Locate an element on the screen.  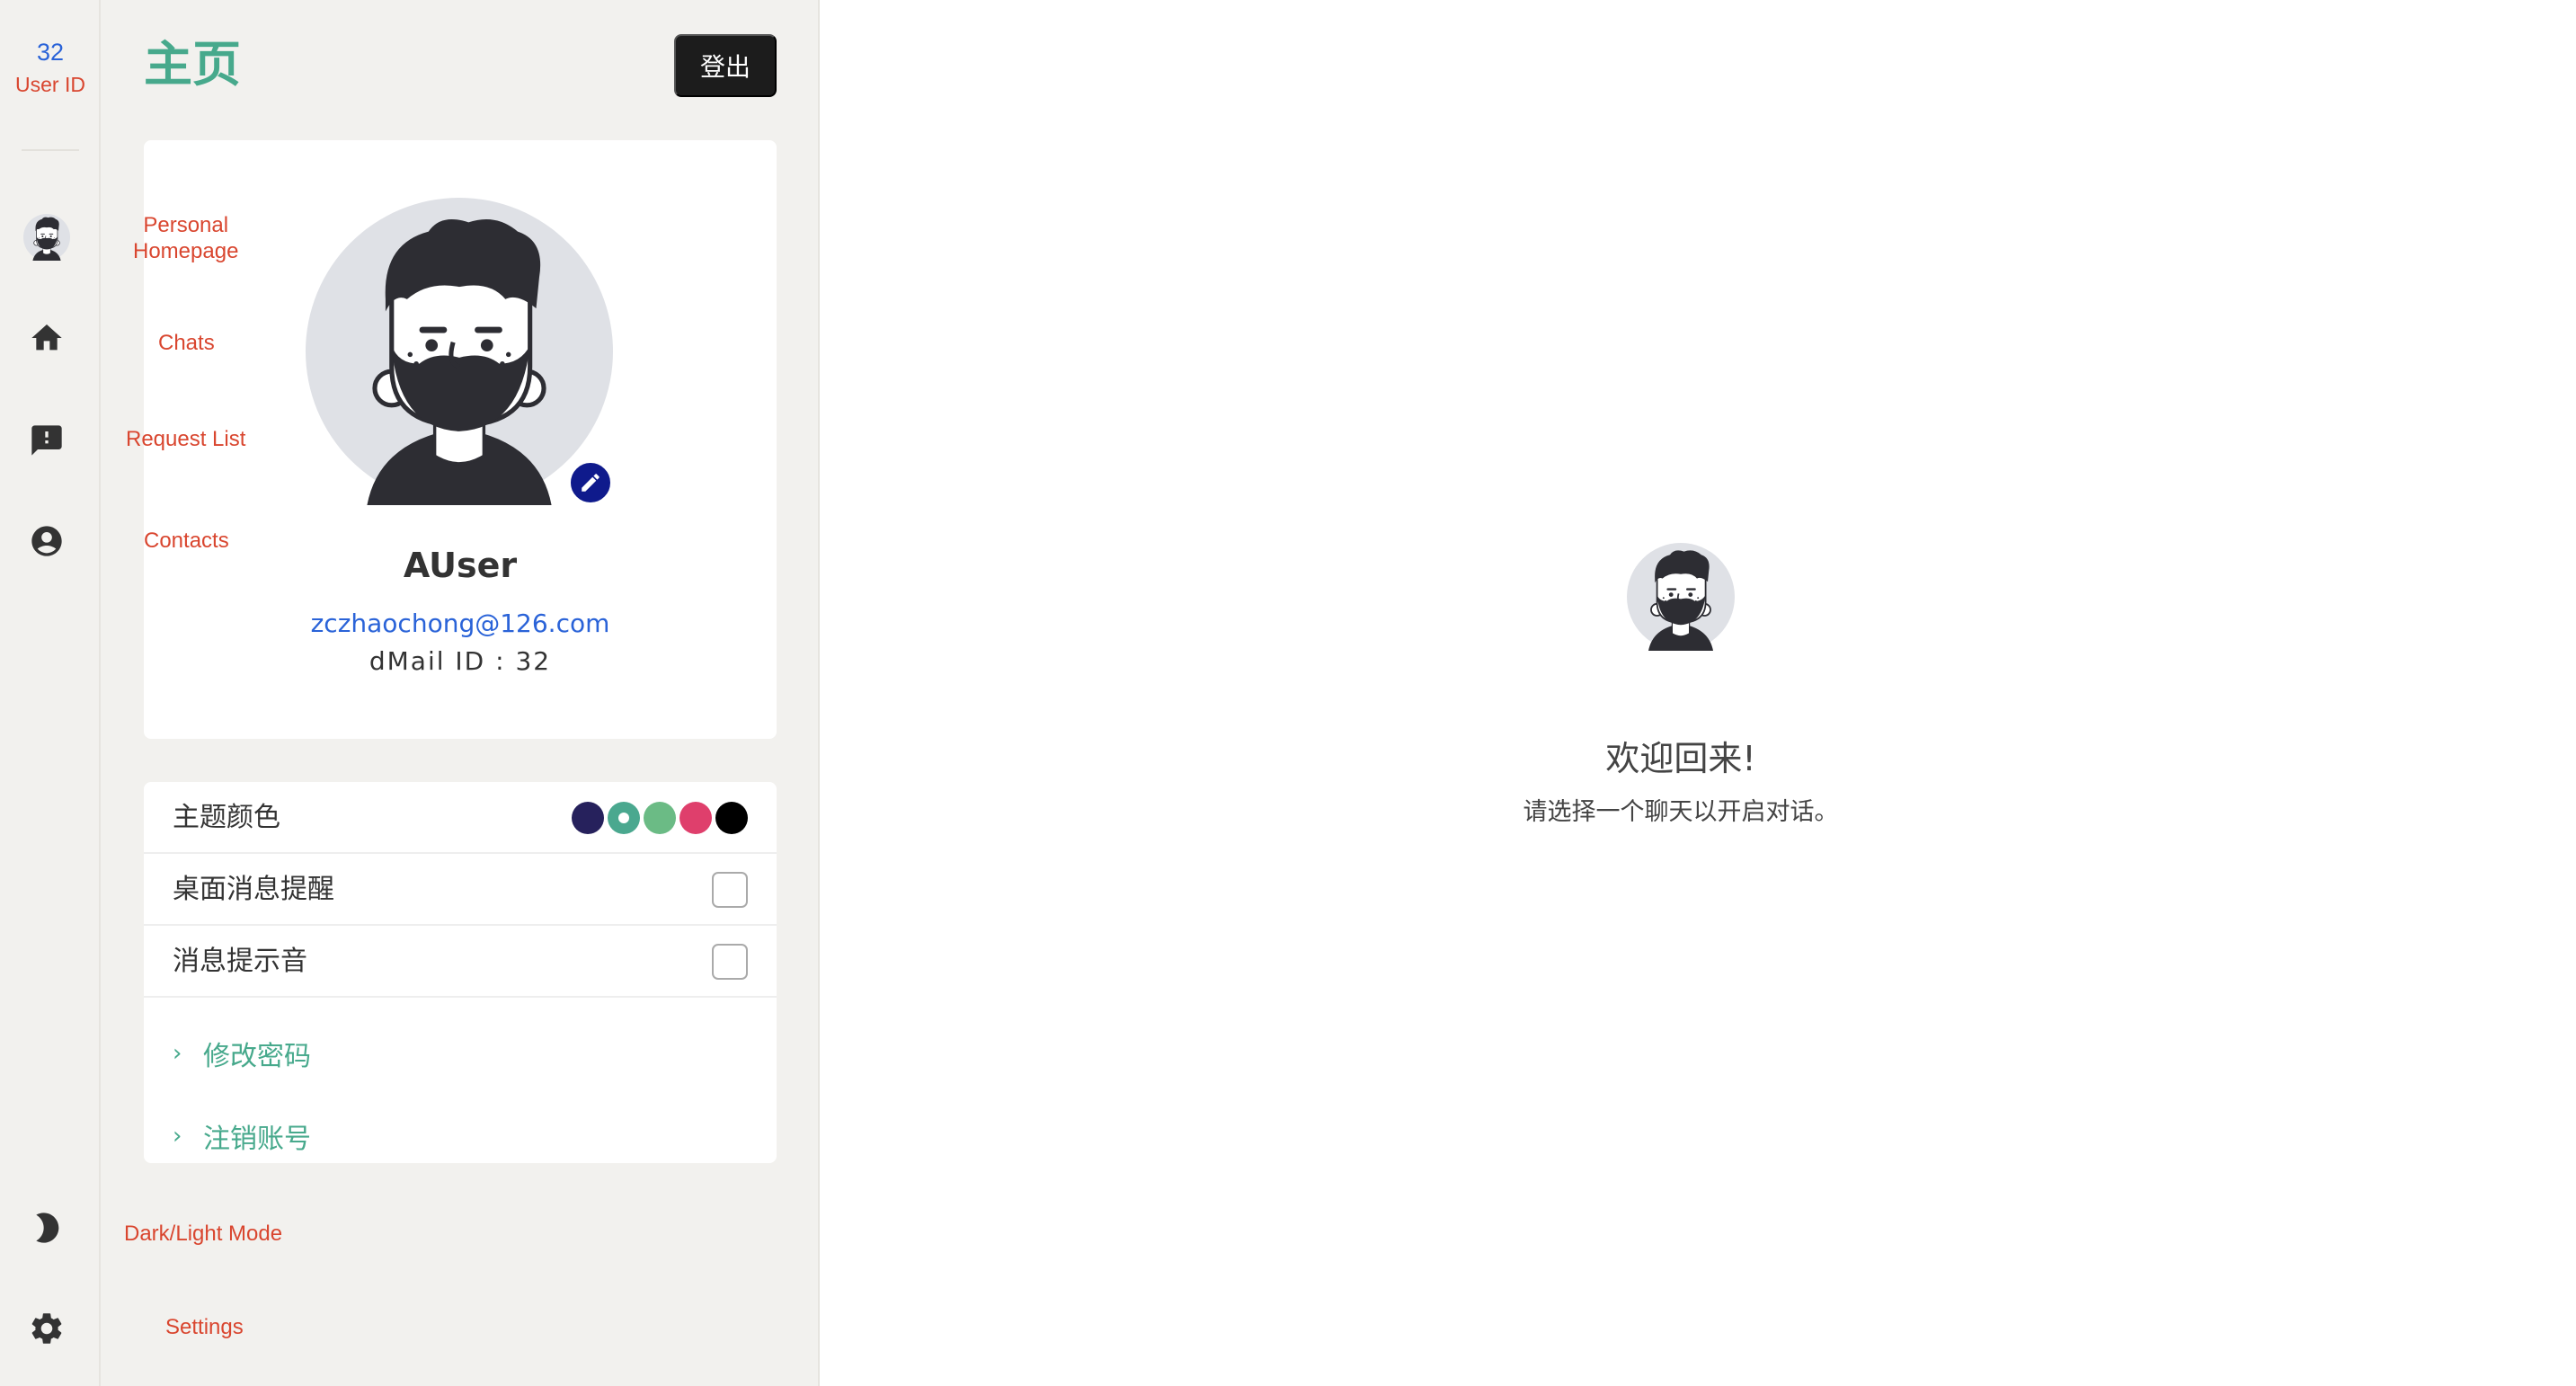
account-circle-icon is located at coordinates (46, 541).